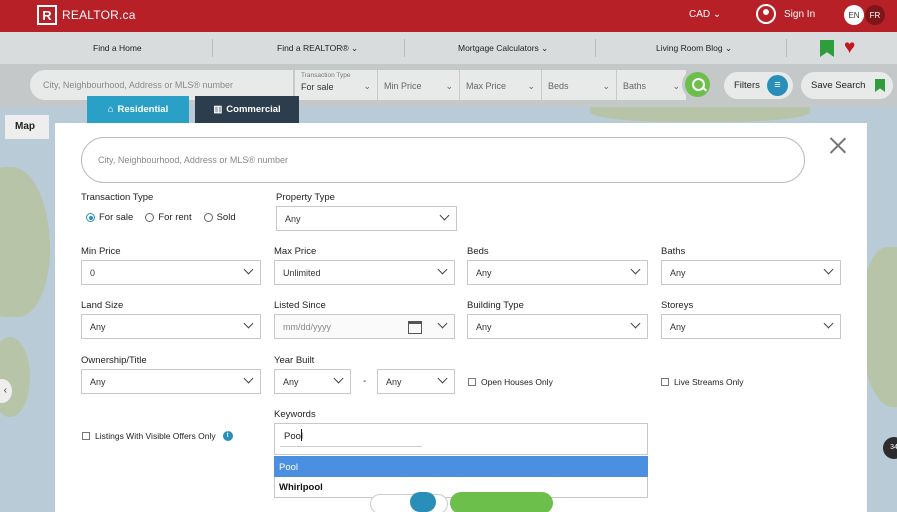  I want to click on max-price-select: Unlimited, so click(364, 272).